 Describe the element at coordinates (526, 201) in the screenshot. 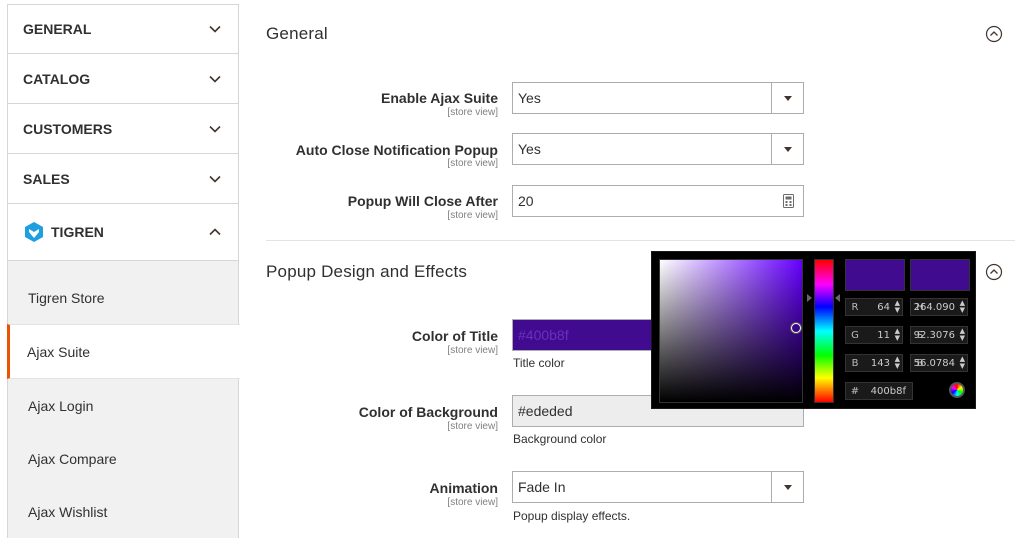

I see `input-value: 20` at that location.